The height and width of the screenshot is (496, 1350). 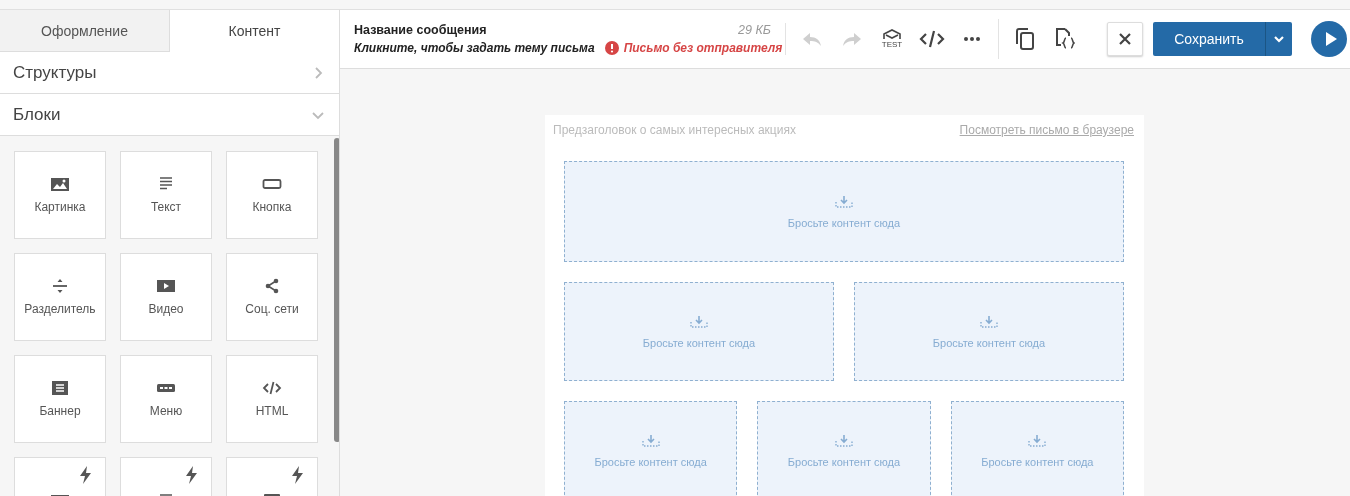 I want to click on warning-text: Письмо без отправителя, so click(x=703, y=48).